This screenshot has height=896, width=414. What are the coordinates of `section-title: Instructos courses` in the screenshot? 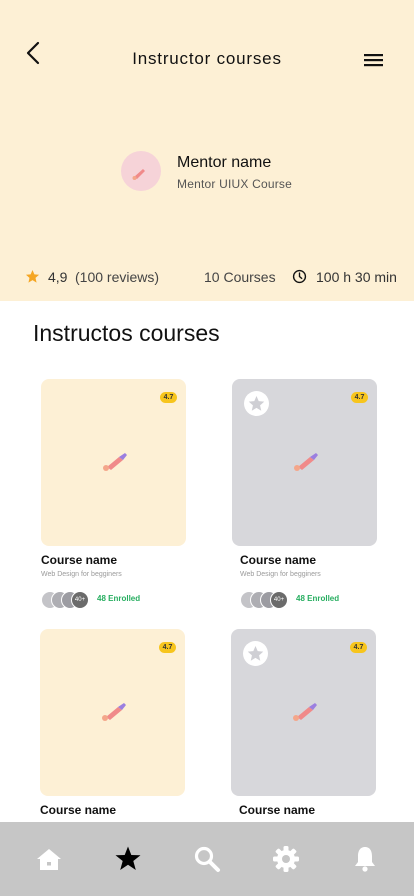 It's located at (126, 333).